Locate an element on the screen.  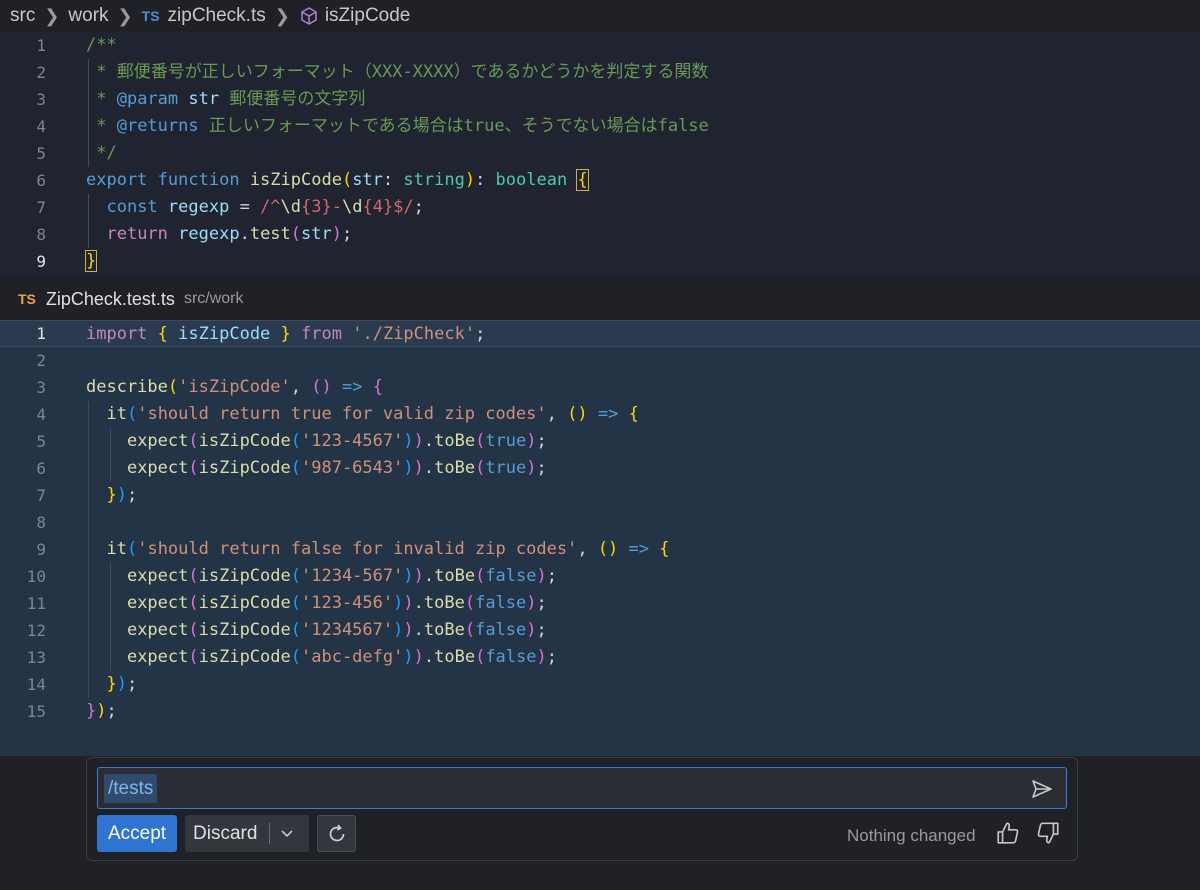
accept-button: Accept is located at coordinates (137, 833).